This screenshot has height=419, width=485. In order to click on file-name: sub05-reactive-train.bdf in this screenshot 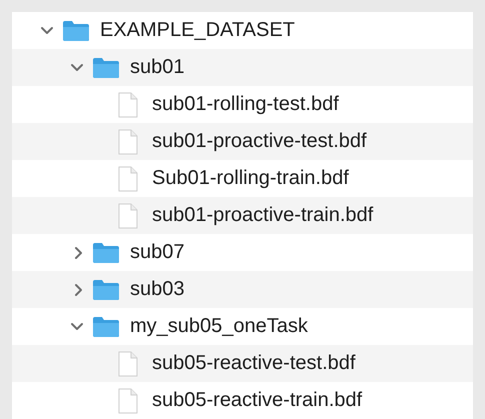, I will do `click(257, 400)`.